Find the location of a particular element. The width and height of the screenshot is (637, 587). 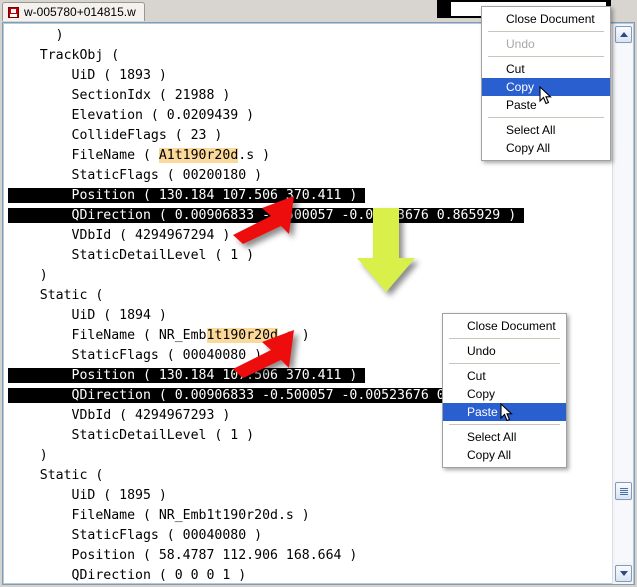

editor-line: UiD ( 1895 ) is located at coordinates (308, 496).